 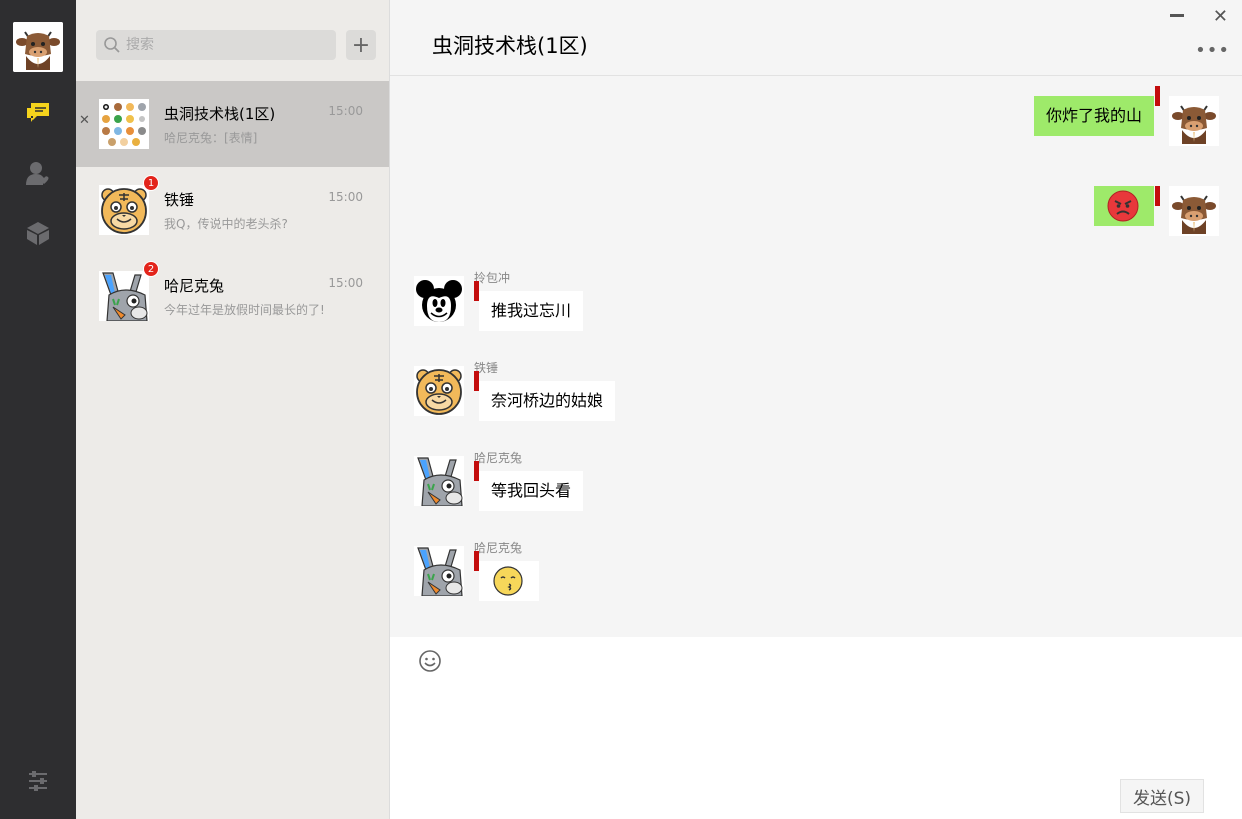 What do you see at coordinates (510, 46) in the screenshot?
I see `chat-title: 虫洞技术栈(1区)` at bounding box center [510, 46].